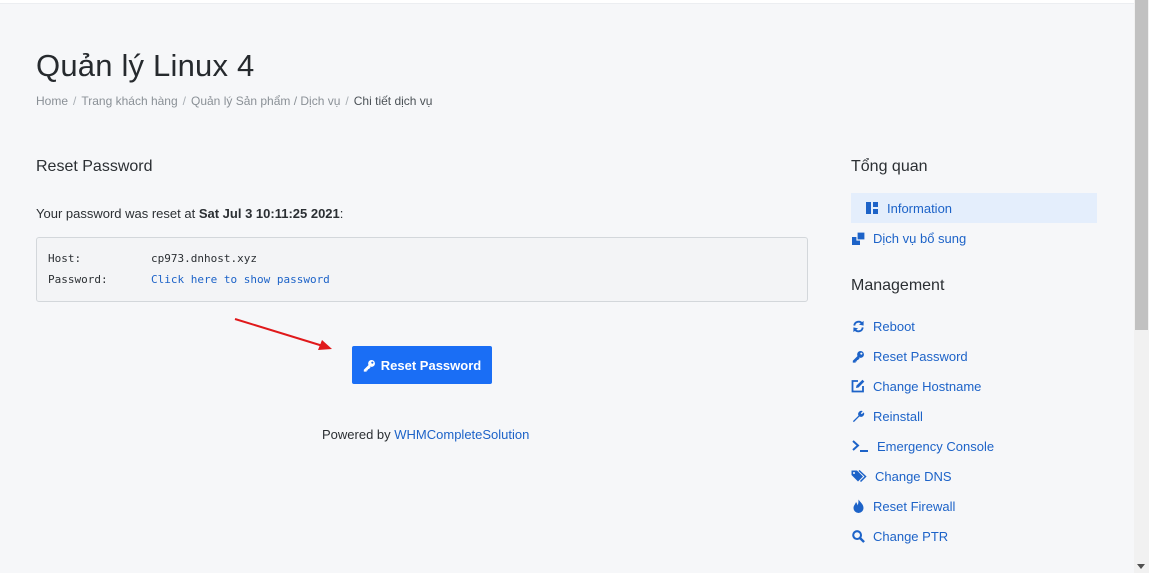  Describe the element at coordinates (78, 279) in the screenshot. I see `password-label: Password:` at that location.